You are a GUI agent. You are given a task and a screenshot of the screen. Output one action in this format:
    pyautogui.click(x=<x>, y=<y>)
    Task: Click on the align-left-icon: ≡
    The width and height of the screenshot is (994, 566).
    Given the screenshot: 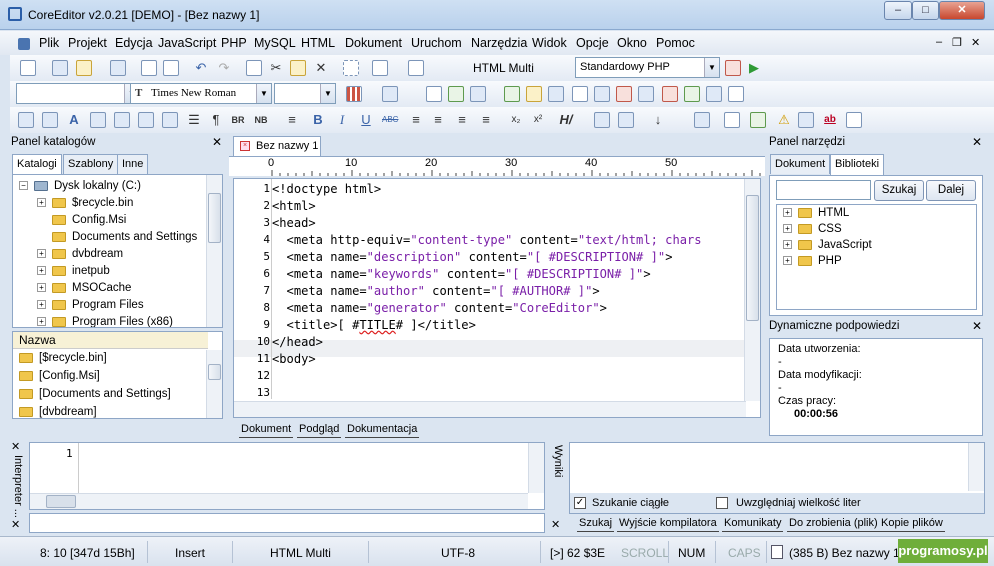 What is the action you would take?
    pyautogui.click(x=416, y=120)
    